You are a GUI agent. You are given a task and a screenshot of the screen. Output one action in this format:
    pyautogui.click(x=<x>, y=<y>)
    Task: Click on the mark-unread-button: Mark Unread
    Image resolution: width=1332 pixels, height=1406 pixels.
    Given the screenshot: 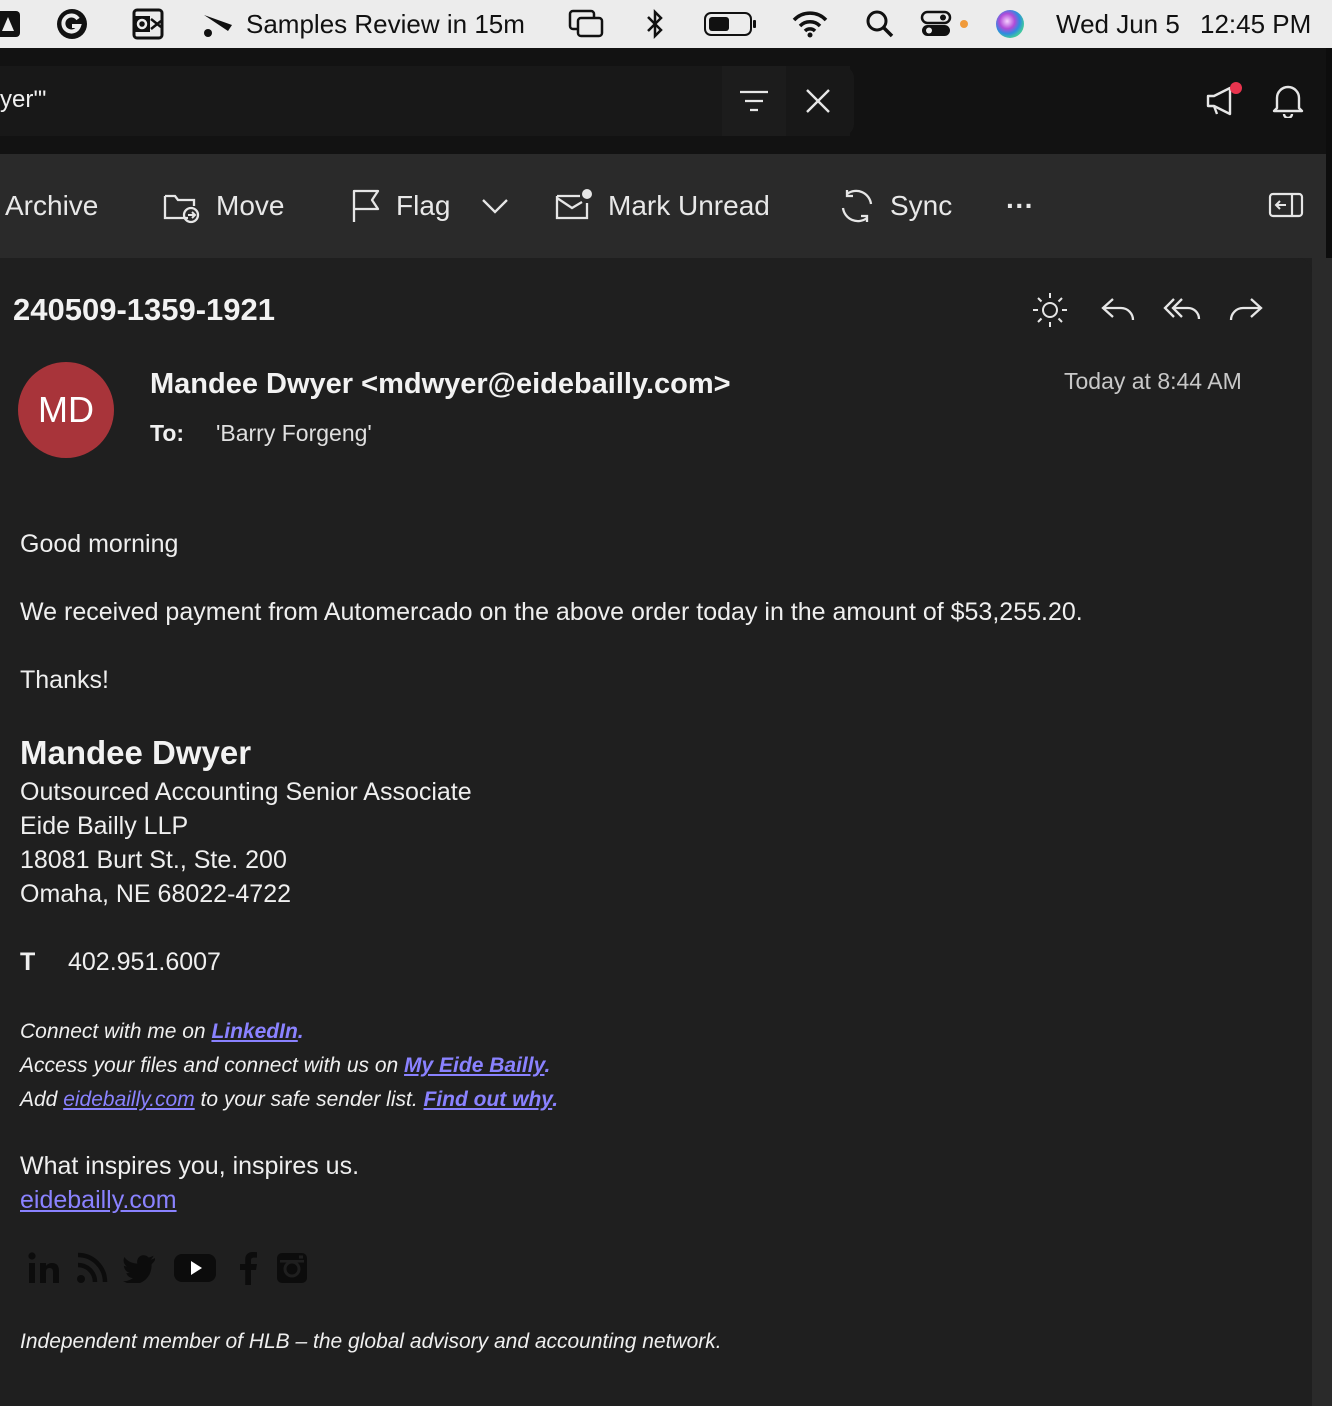 What is the action you would take?
    pyautogui.click(x=662, y=206)
    